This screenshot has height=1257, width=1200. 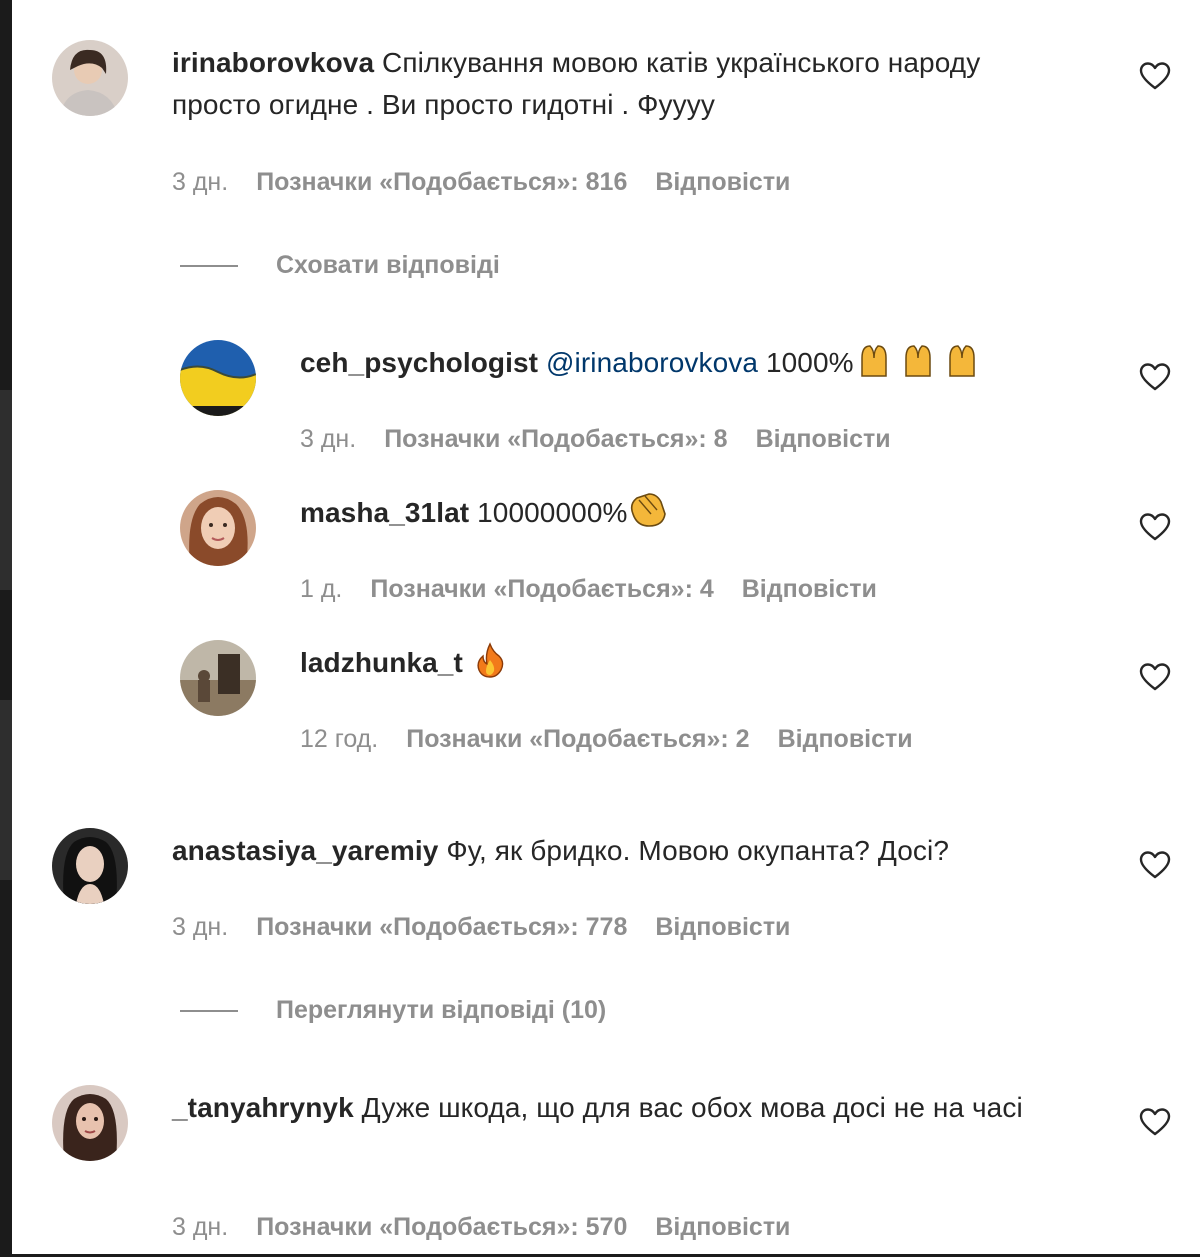 What do you see at coordinates (384, 512) in the screenshot?
I see `reply-username: masha_31lat` at bounding box center [384, 512].